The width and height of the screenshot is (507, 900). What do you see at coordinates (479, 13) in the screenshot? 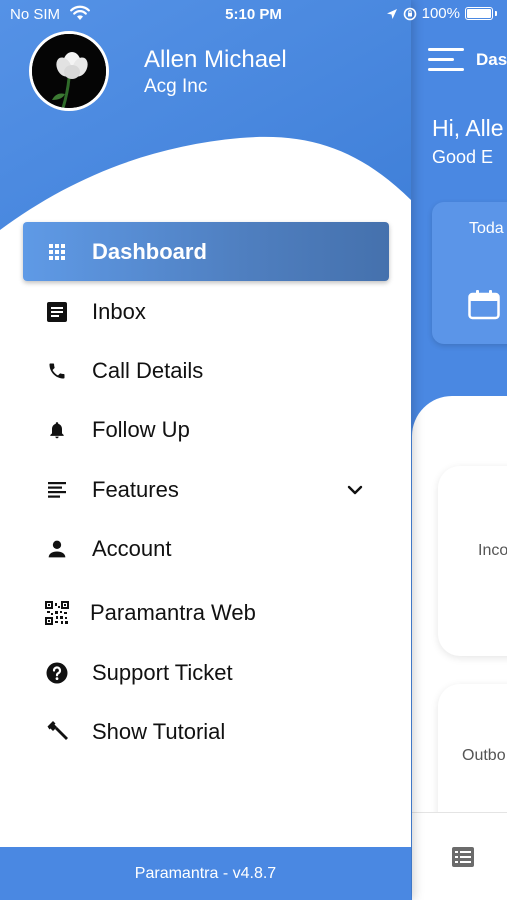
I see `battery-icon` at bounding box center [479, 13].